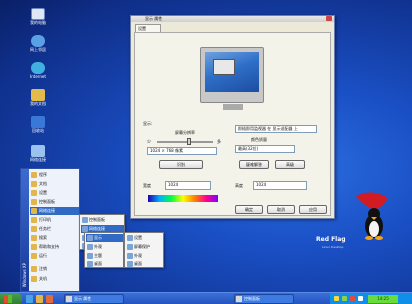 The image size is (412, 304). Describe the element at coordinates (54, 184) in the screenshot. I see `start-menu-item: 文档` at that location.